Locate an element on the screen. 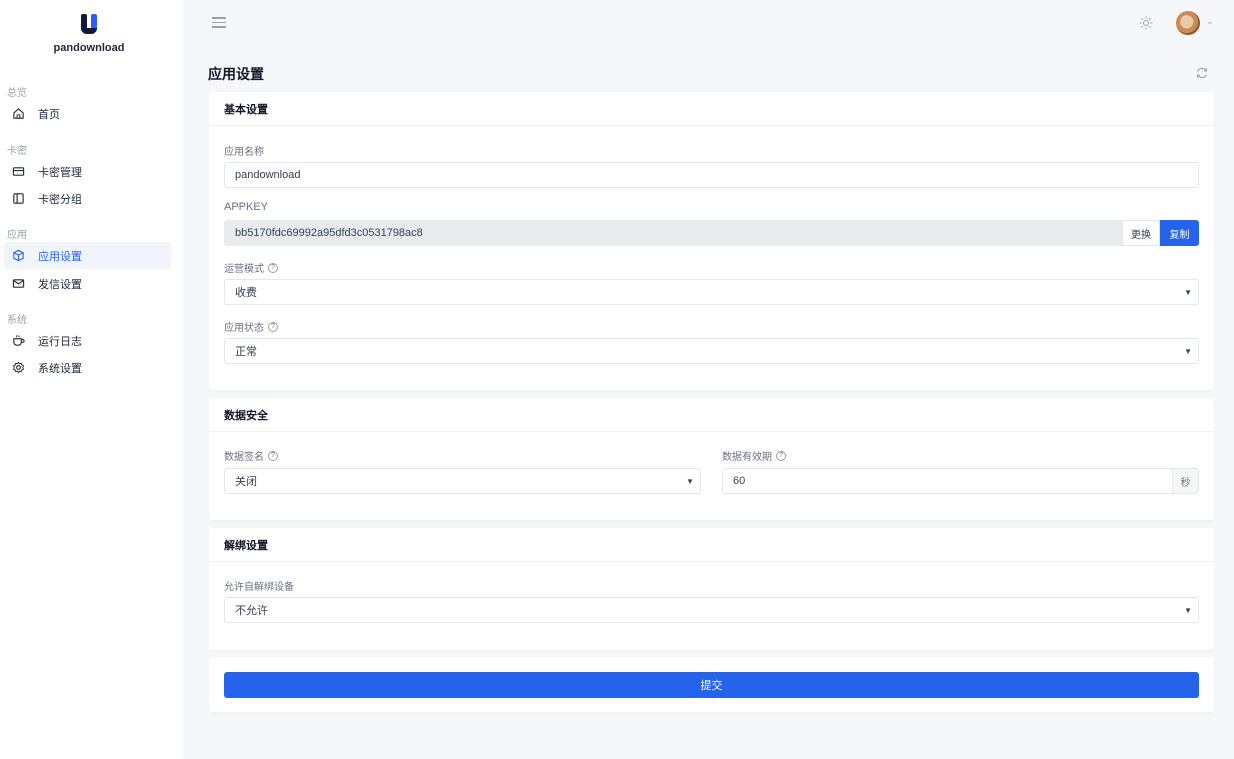 This screenshot has width=1234, height=759. sidebar-item-label: 运行日志 is located at coordinates (60, 341).